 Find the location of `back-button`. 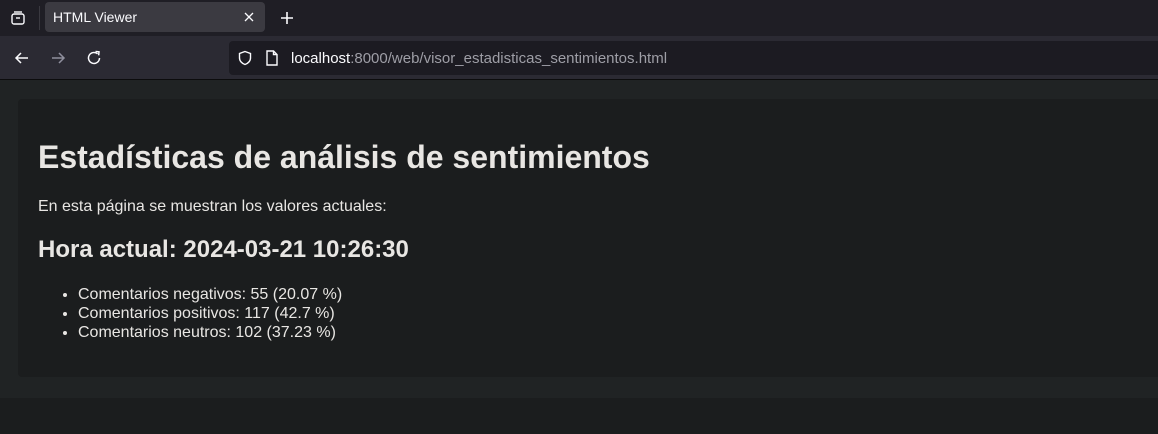

back-button is located at coordinates (22, 58).